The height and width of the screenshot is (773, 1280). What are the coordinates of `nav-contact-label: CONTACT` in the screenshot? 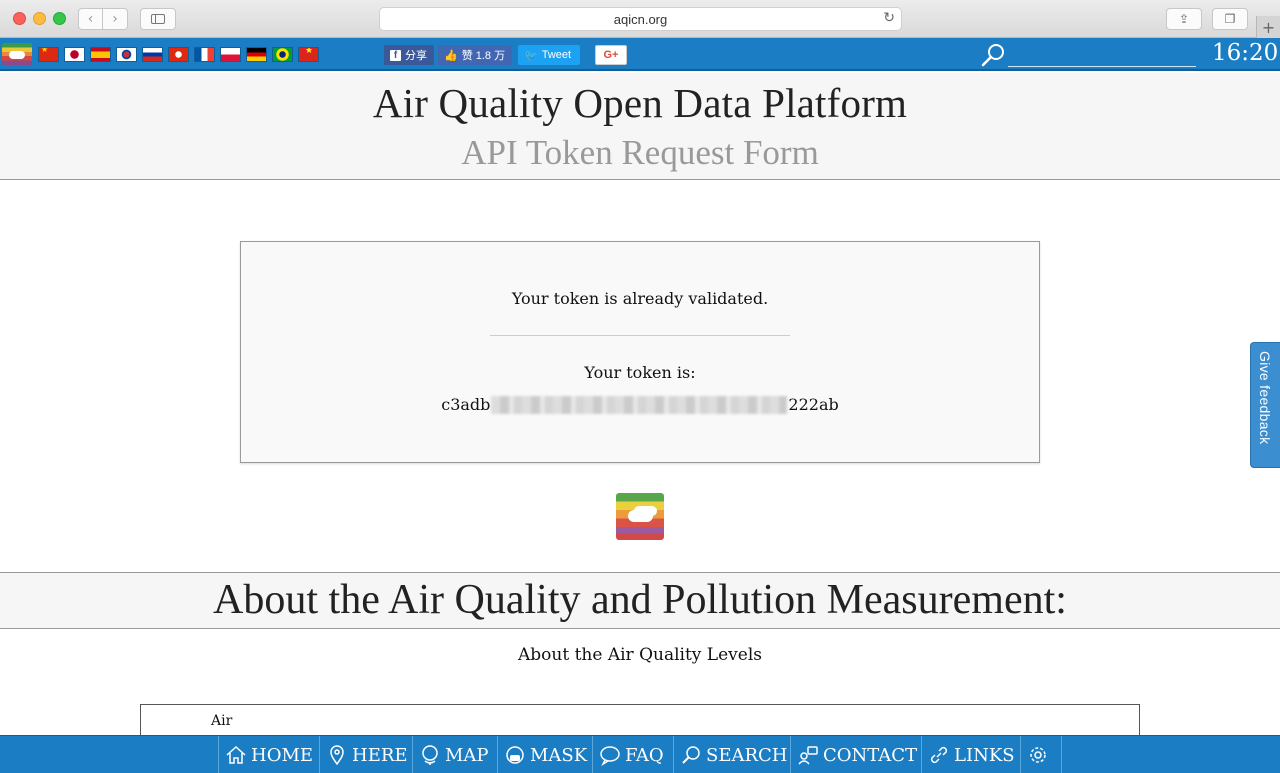 It's located at (870, 755).